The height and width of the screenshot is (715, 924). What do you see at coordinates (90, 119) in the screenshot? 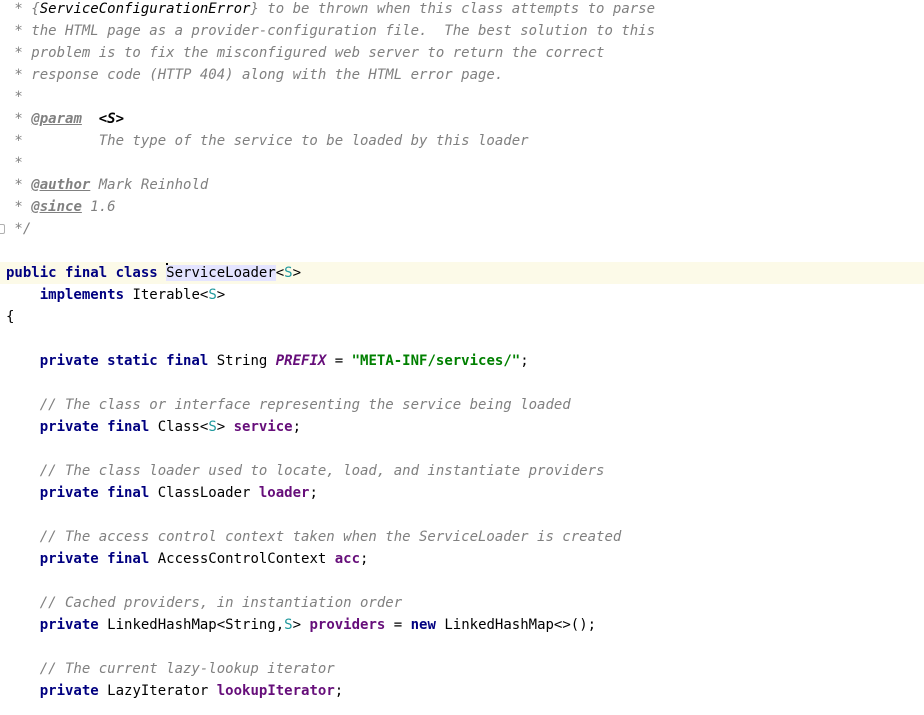
I see `comment-gap` at bounding box center [90, 119].